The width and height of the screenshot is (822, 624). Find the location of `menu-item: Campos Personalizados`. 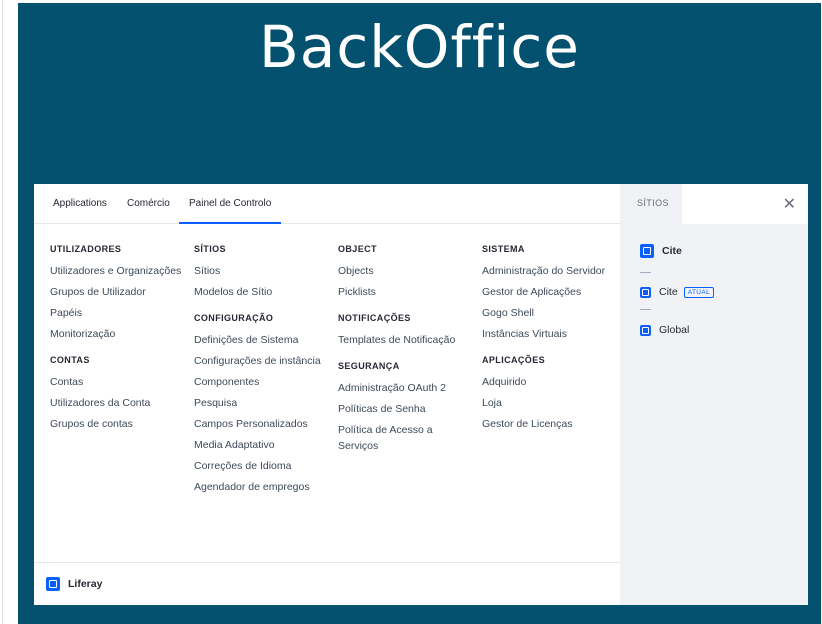

menu-item: Campos Personalizados is located at coordinates (259, 424).